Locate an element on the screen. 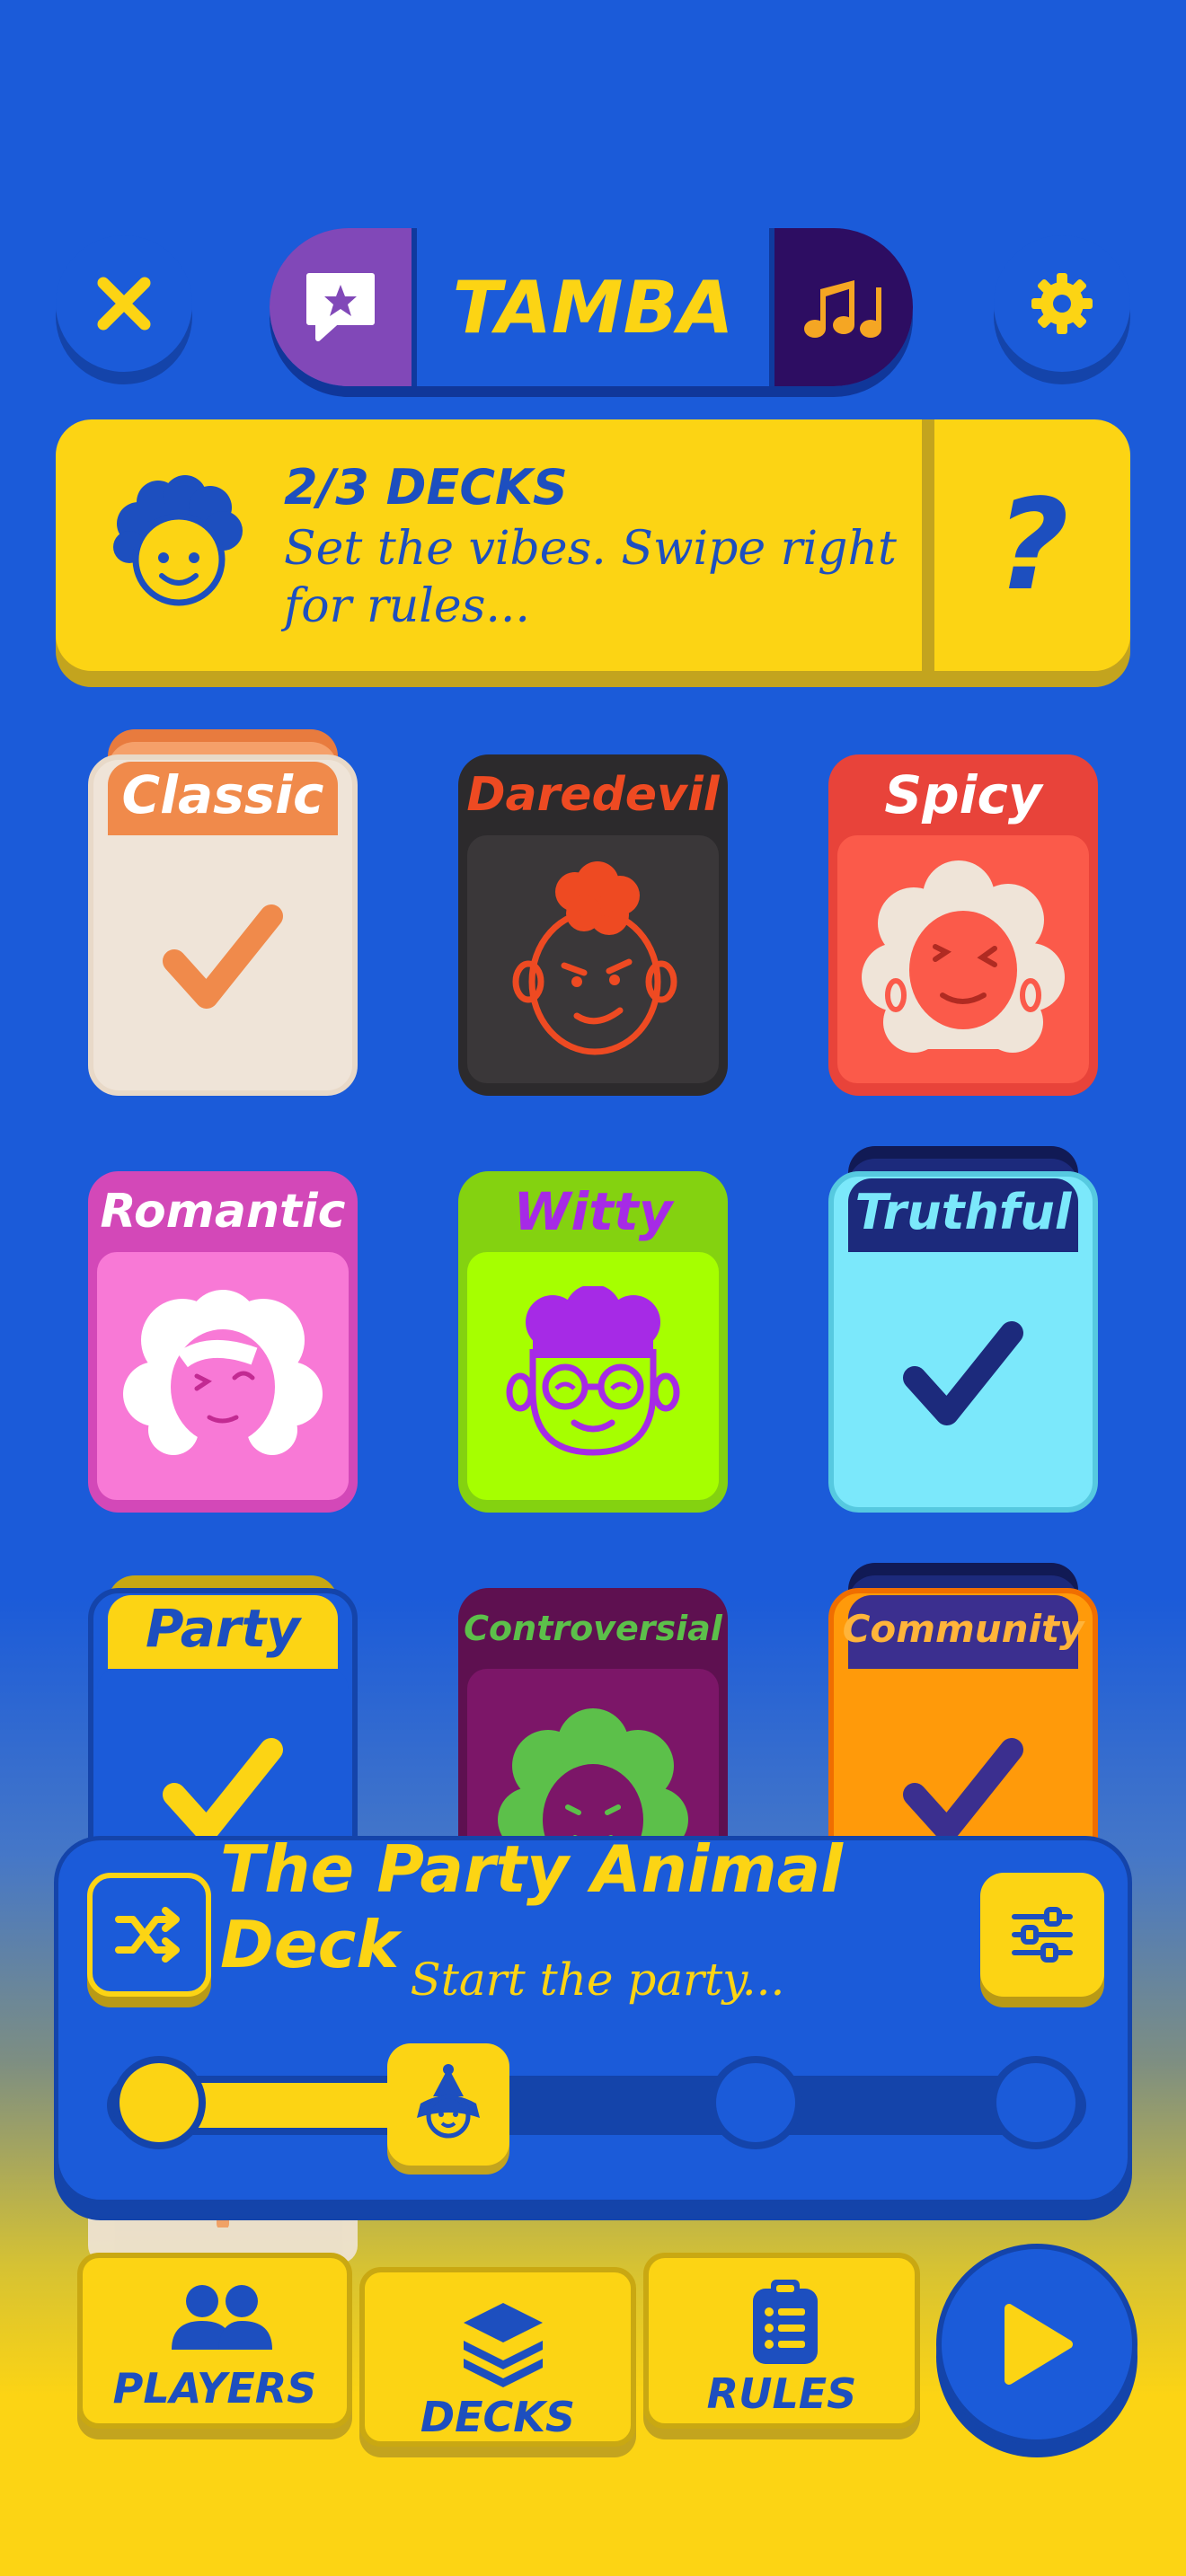  deck-card-spicy: Spicy is located at coordinates (963, 925).